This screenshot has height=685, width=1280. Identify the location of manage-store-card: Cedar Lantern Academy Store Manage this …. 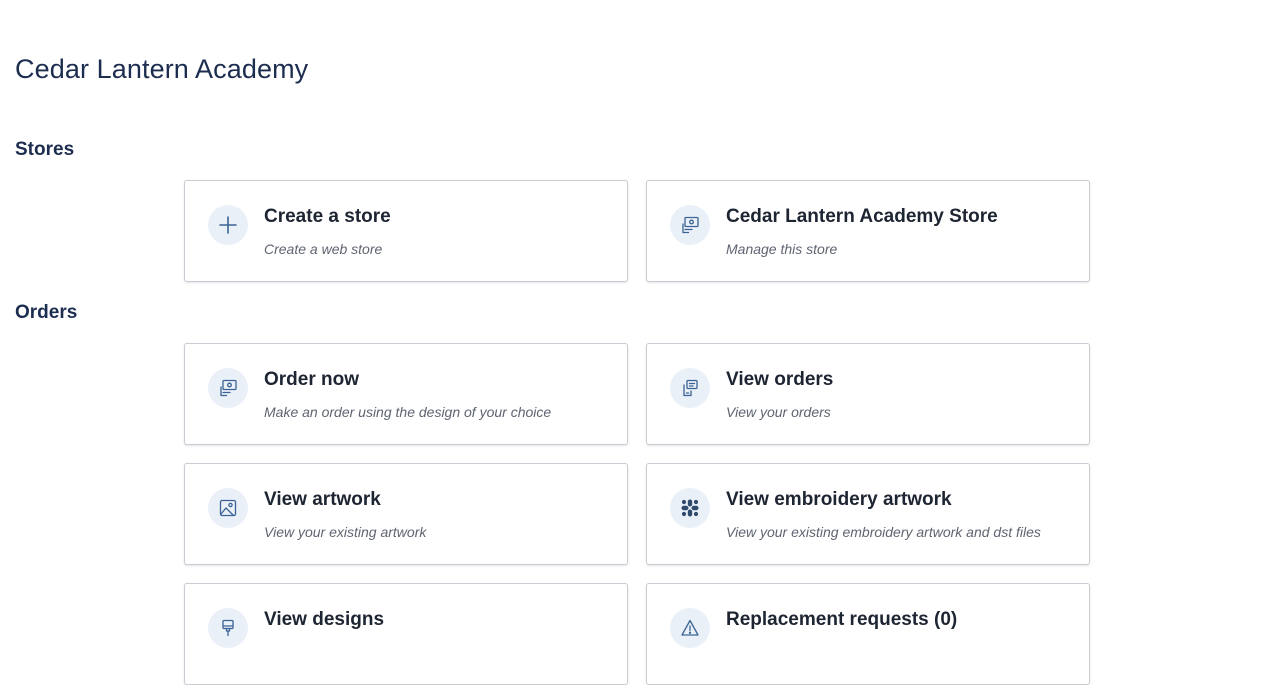
(868, 231).